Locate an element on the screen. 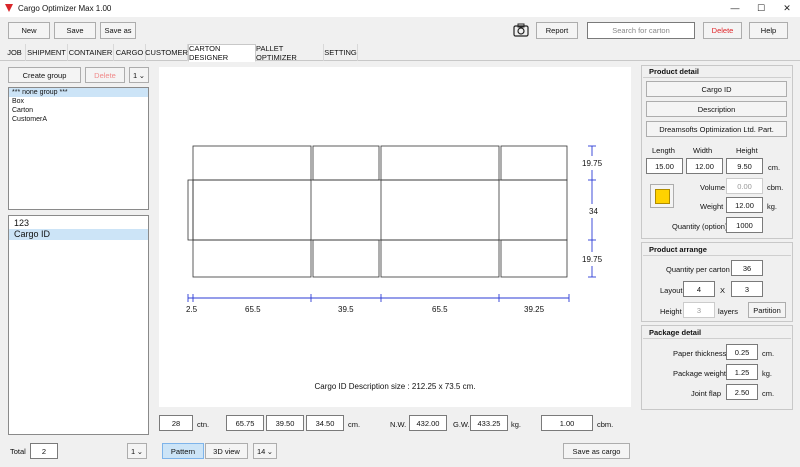  width-field: 12.00 is located at coordinates (704, 166).